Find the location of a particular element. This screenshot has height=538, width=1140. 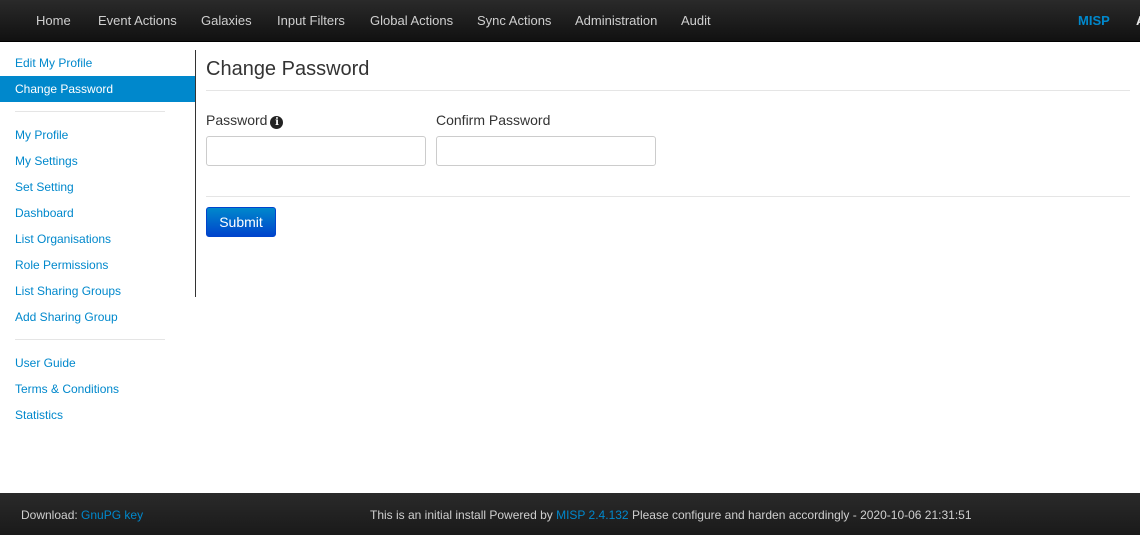

sidebar-item-my-profile: My Profile is located at coordinates (97, 135).